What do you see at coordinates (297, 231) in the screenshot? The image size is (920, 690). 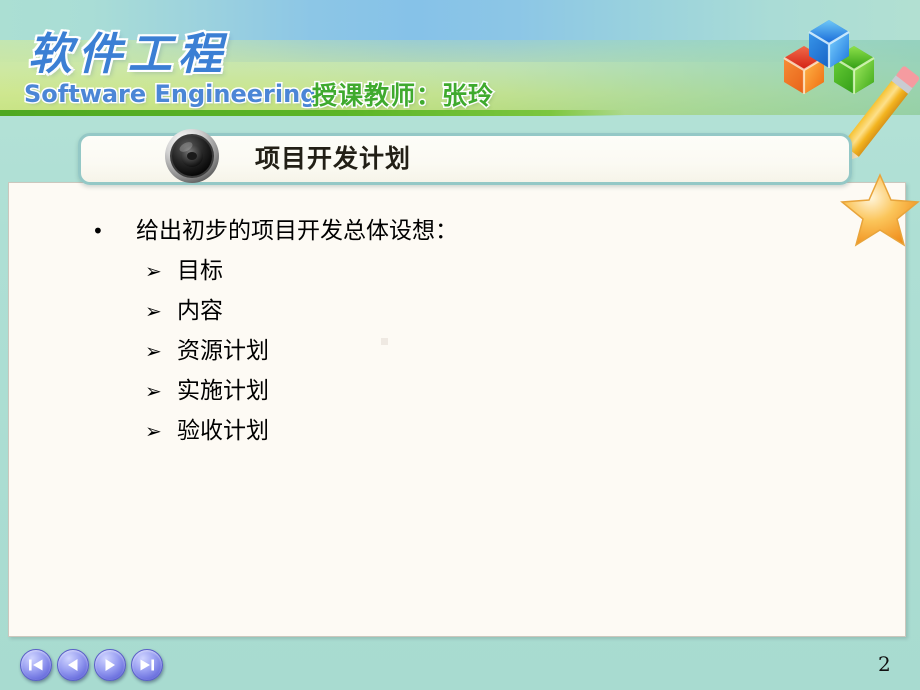 I see `main-bullet-label: 给出初步的项目开发总体设想：` at bounding box center [297, 231].